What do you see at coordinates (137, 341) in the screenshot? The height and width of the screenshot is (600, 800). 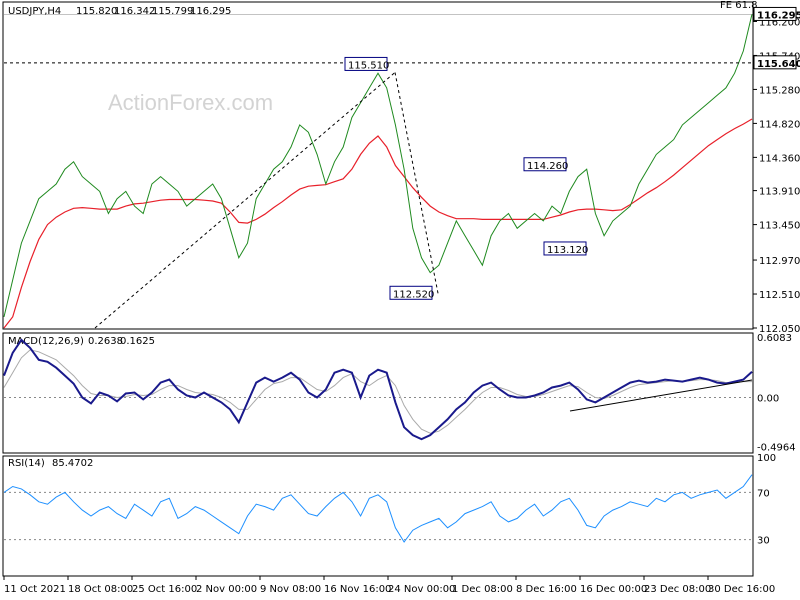 I see `macd-signal-value: 0.1625` at bounding box center [137, 341].